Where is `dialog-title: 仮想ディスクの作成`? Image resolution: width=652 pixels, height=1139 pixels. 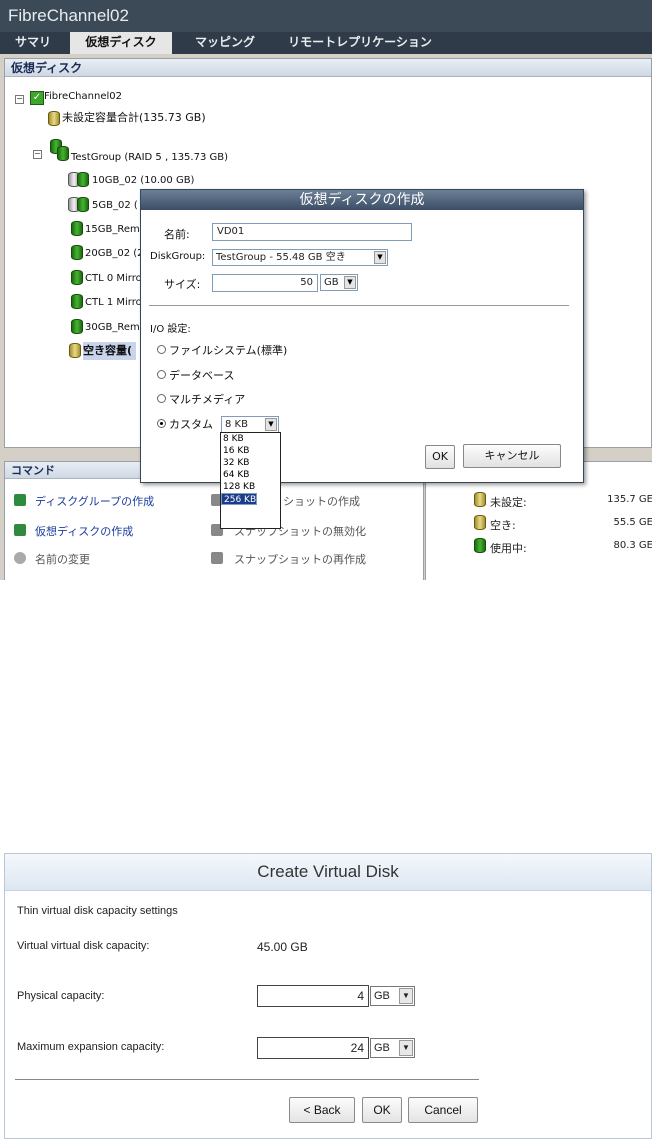
dialog-title: 仮想ディスクの作成 is located at coordinates (362, 200).